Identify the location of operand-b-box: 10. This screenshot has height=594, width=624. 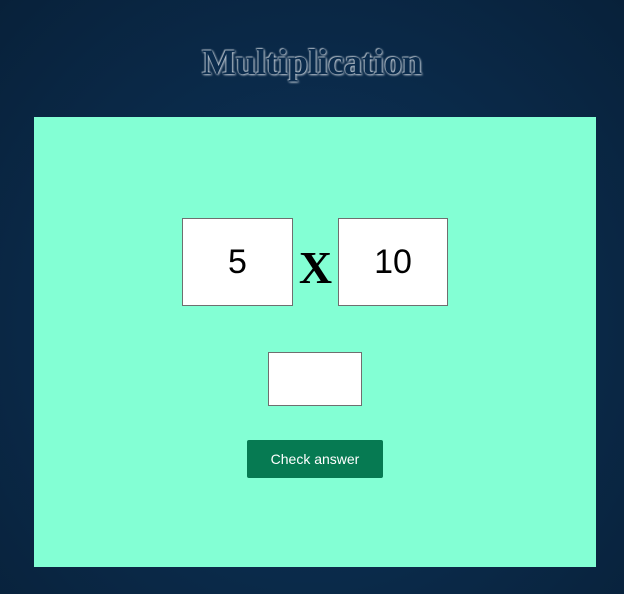
(393, 262).